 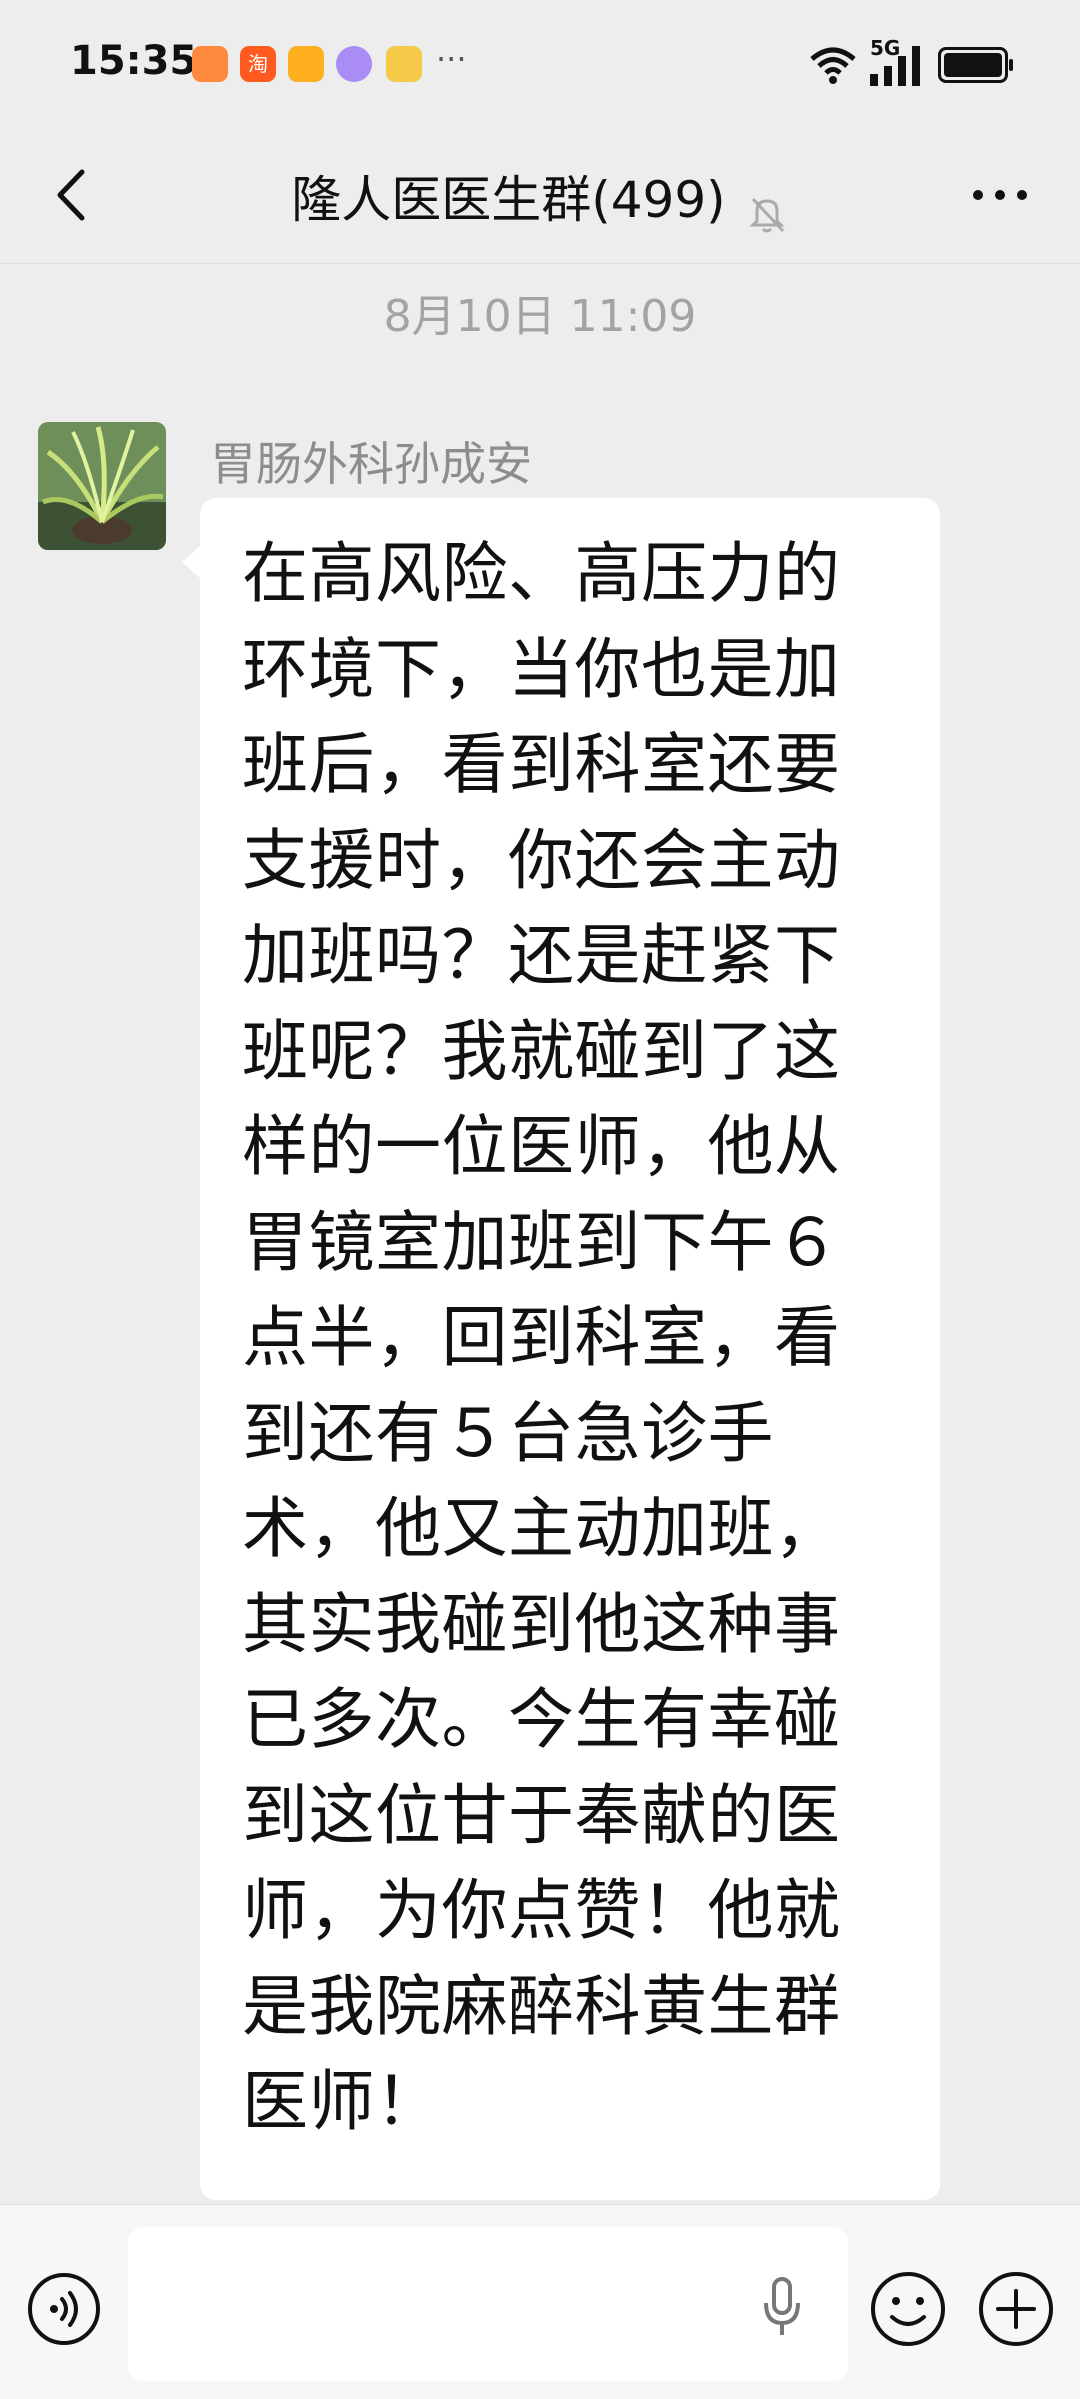 I want to click on message-input, so click(x=488, y=2304).